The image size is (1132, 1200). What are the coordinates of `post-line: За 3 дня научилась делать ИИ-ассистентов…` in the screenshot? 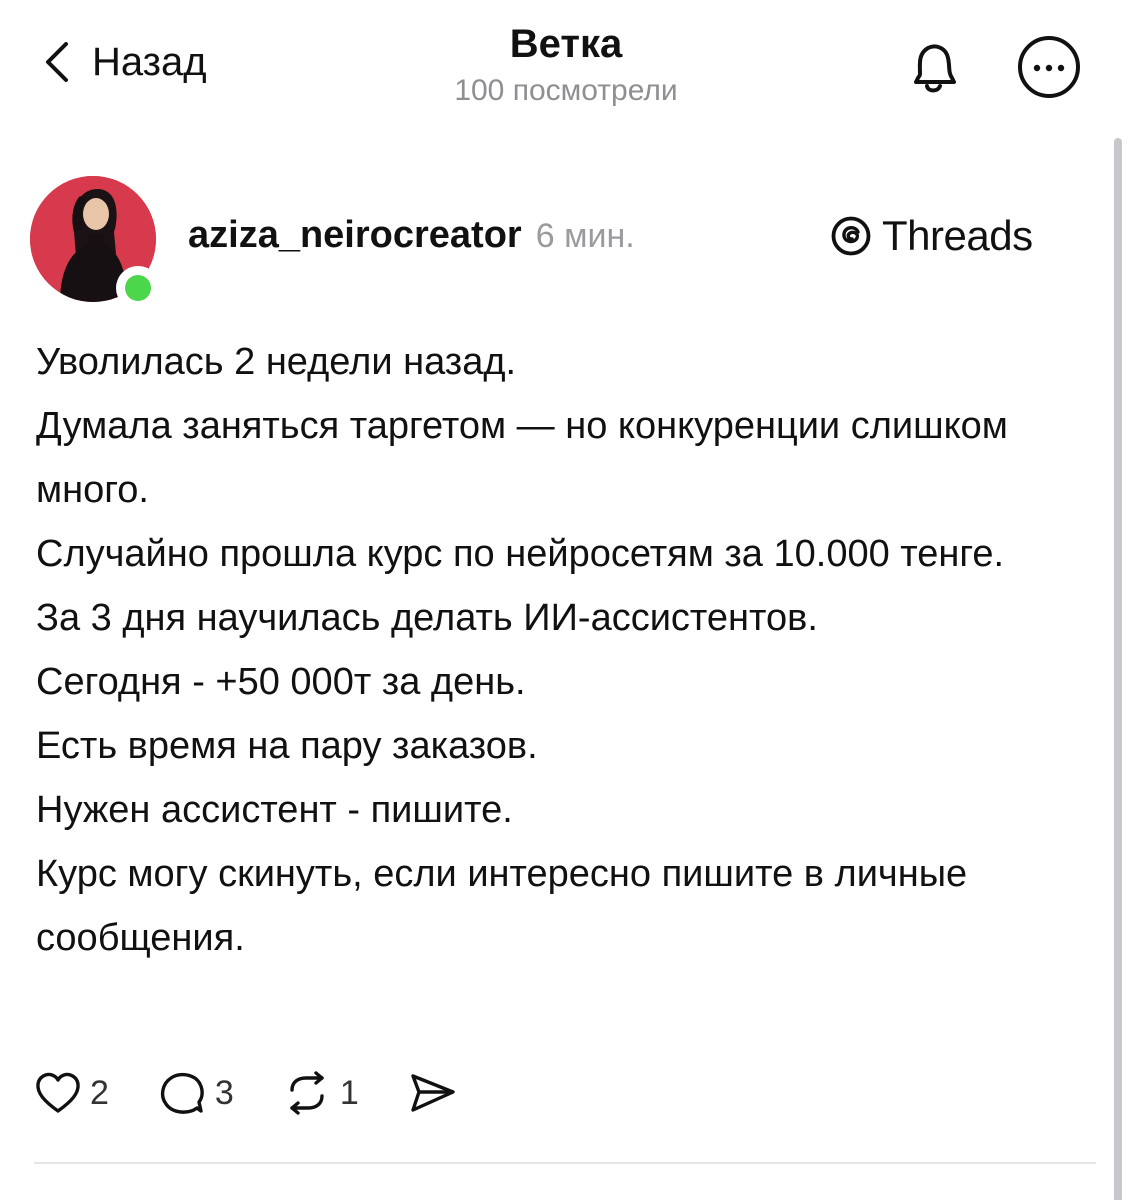 It's located at (427, 618).